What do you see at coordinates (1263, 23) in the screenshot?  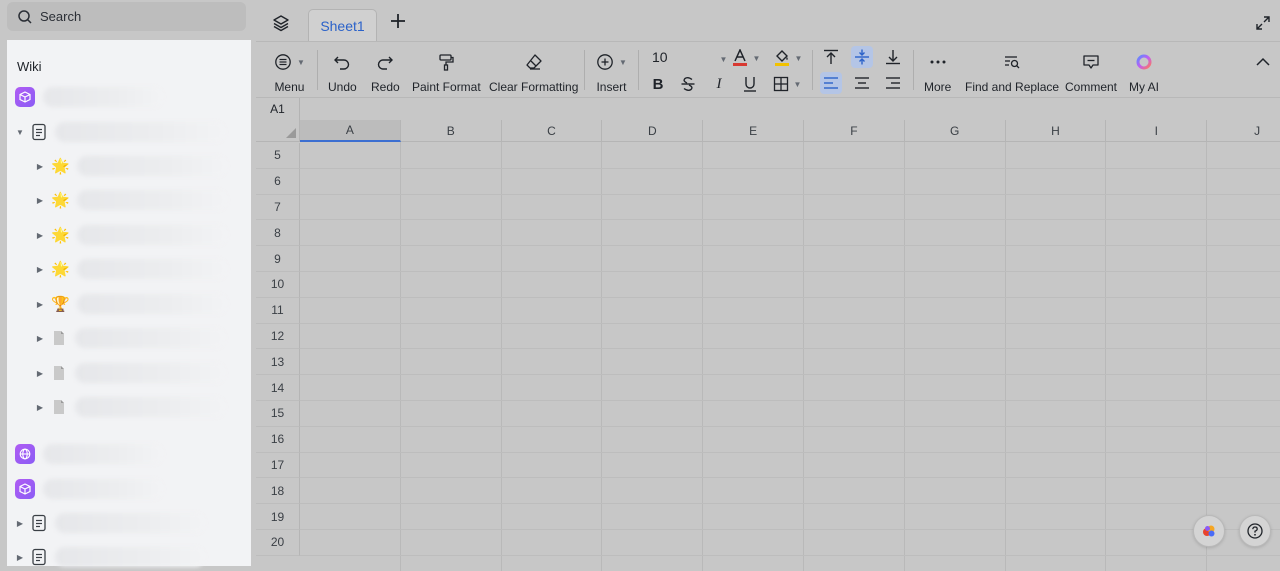 I see `expand-icon` at bounding box center [1263, 23].